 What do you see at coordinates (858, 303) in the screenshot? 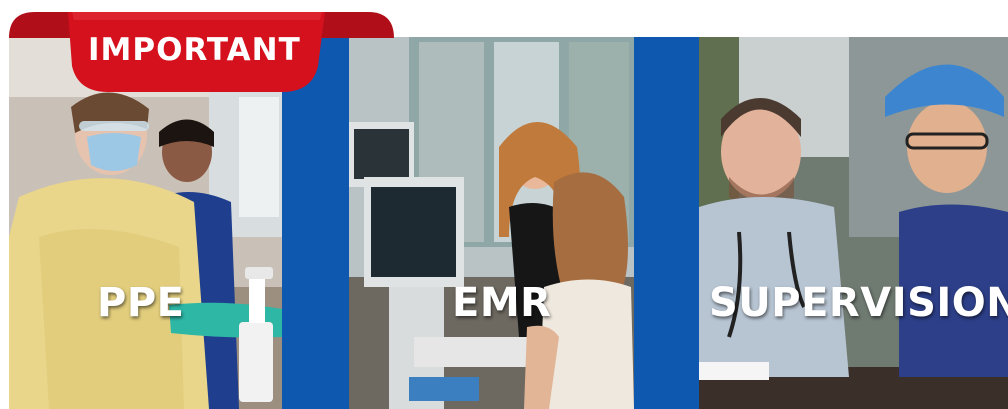
I see `supervision-label: SUPERVISION` at bounding box center [858, 303].